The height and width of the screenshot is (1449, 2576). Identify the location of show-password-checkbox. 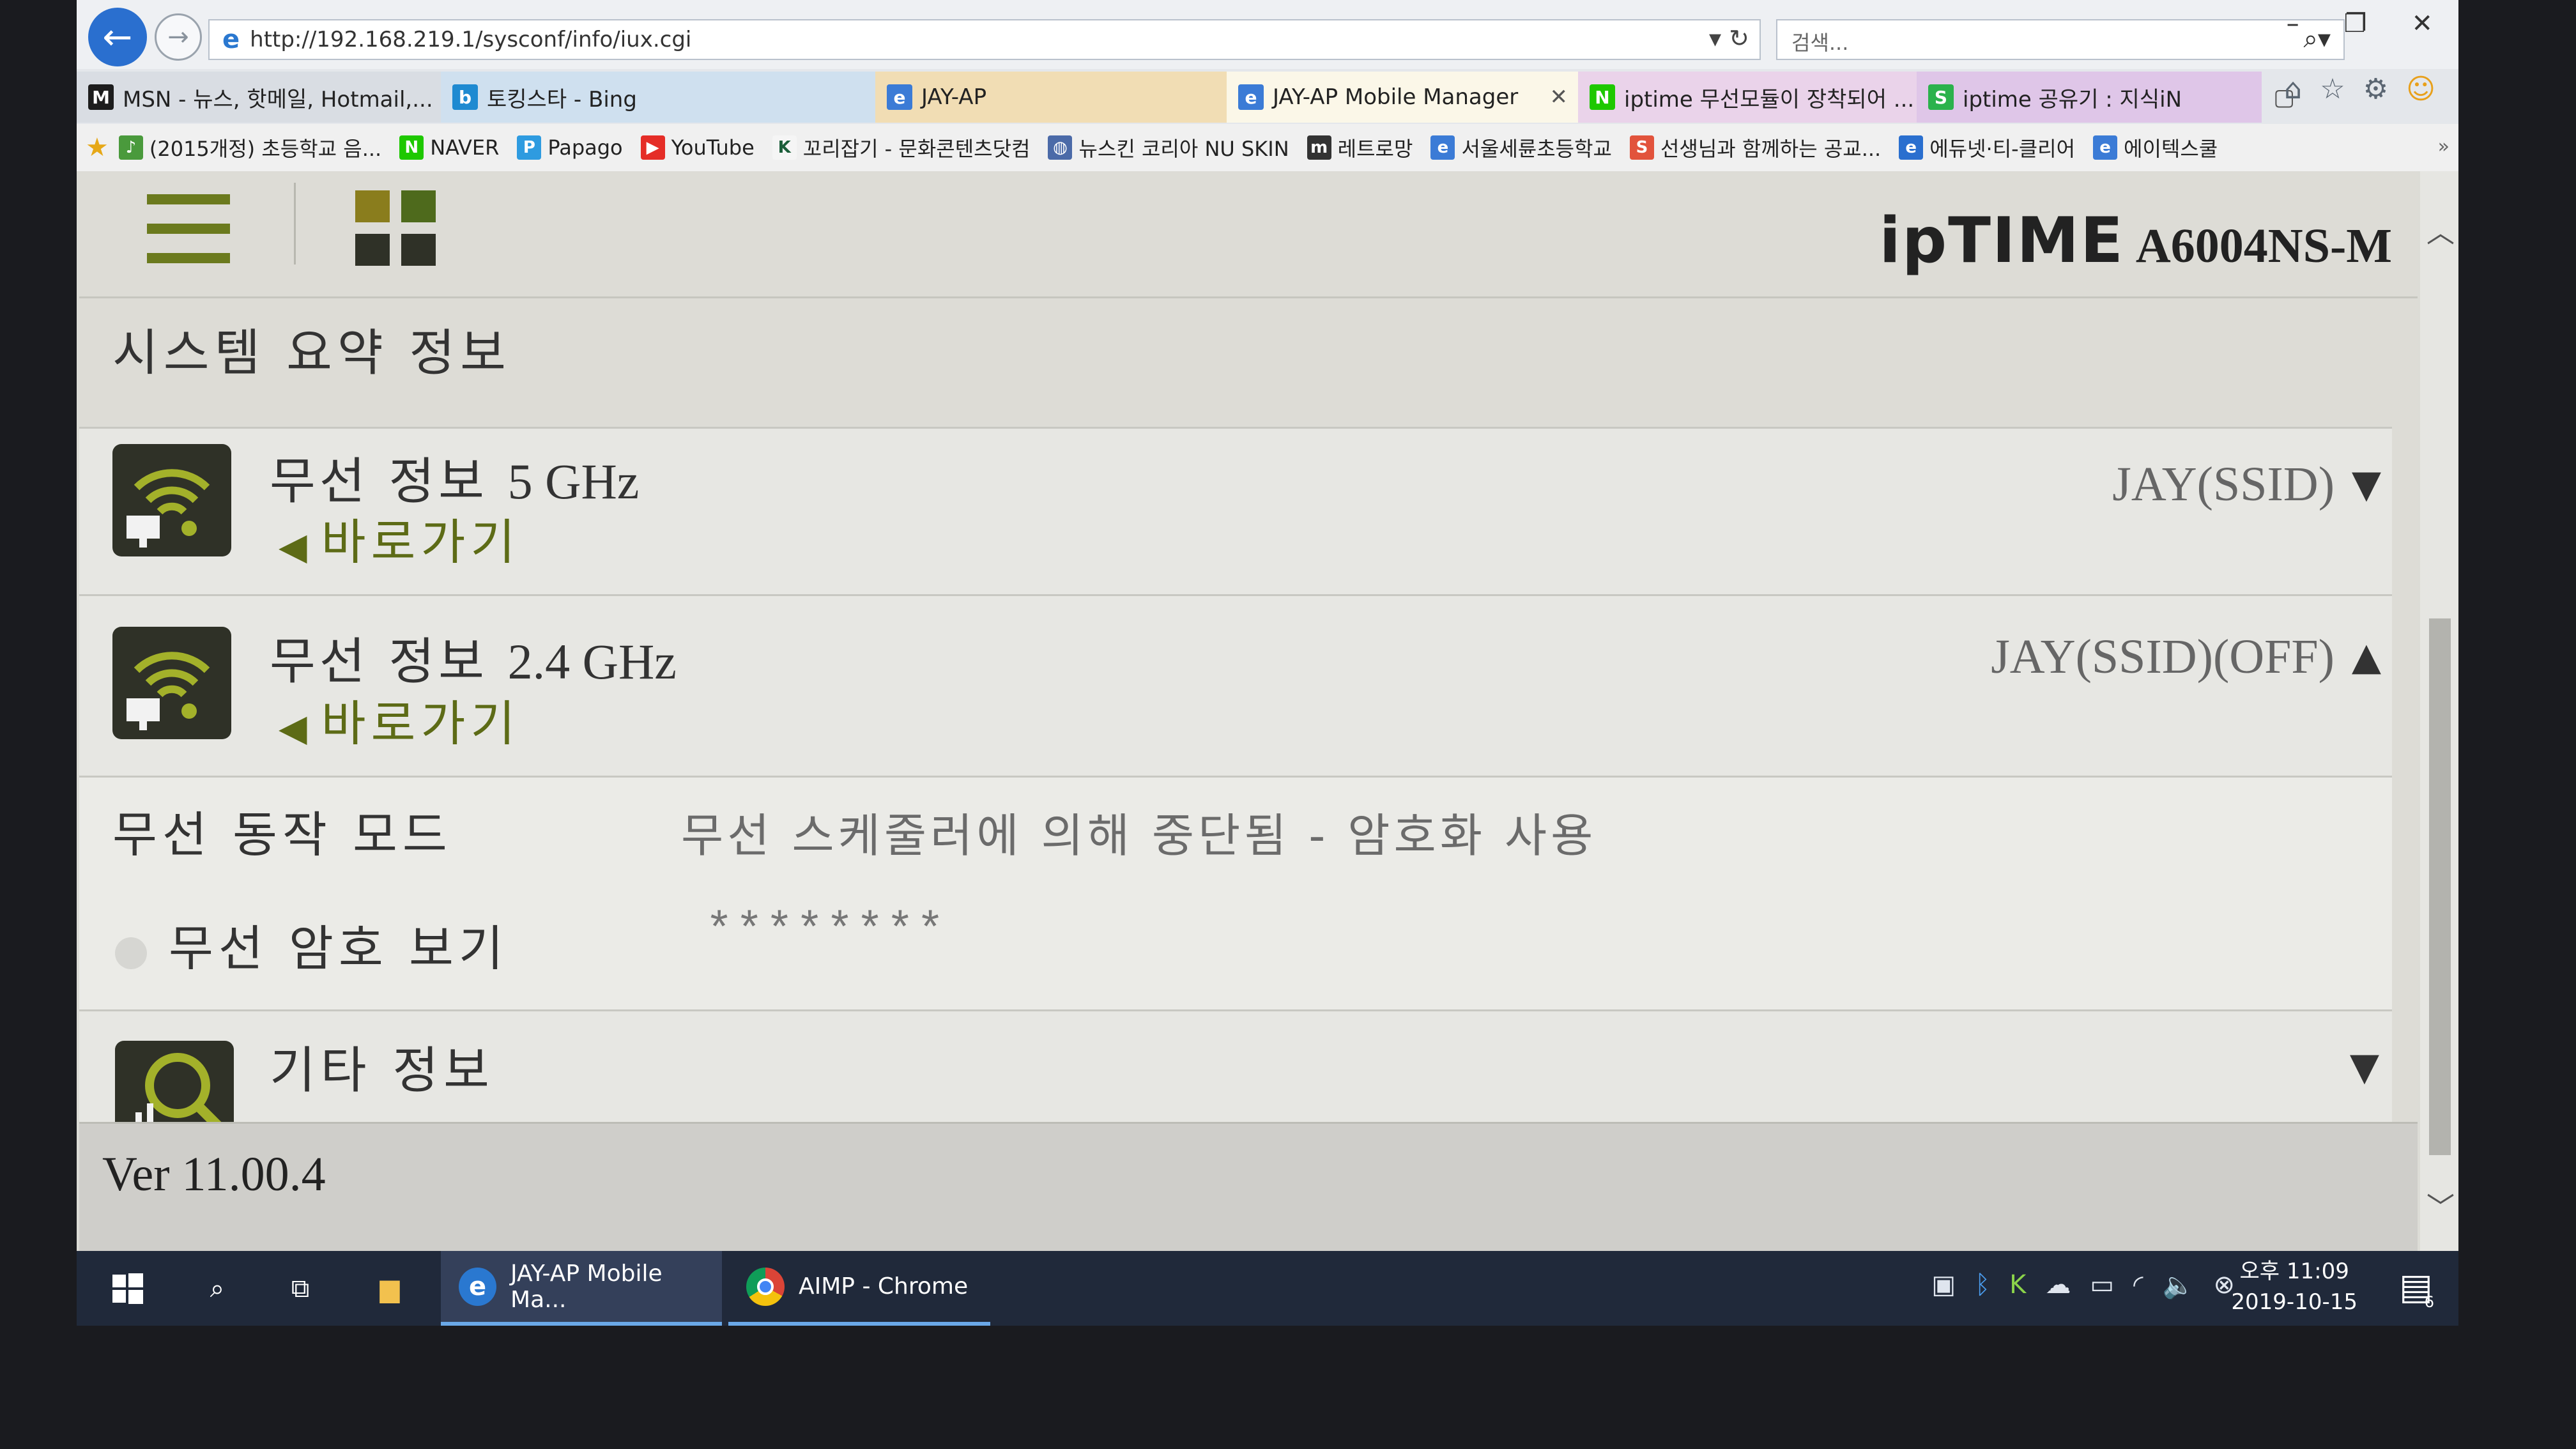
(131, 953).